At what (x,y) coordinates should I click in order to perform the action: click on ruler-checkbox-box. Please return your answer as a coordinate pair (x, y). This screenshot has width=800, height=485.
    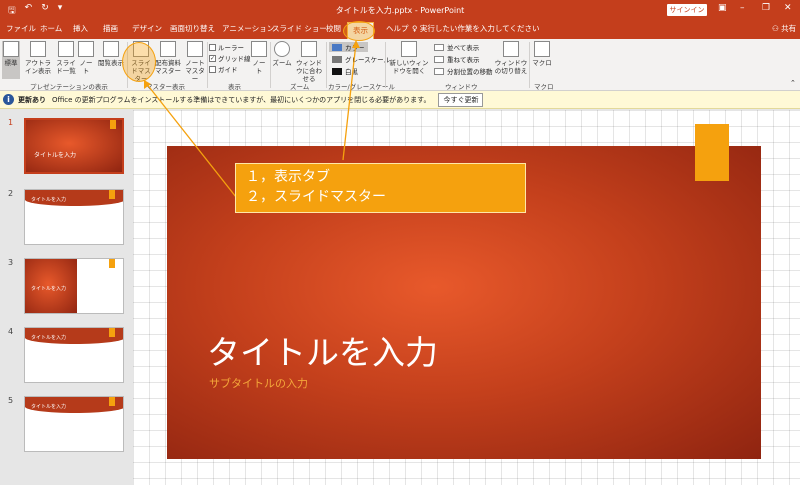
    Looking at the image, I should click on (212, 47).